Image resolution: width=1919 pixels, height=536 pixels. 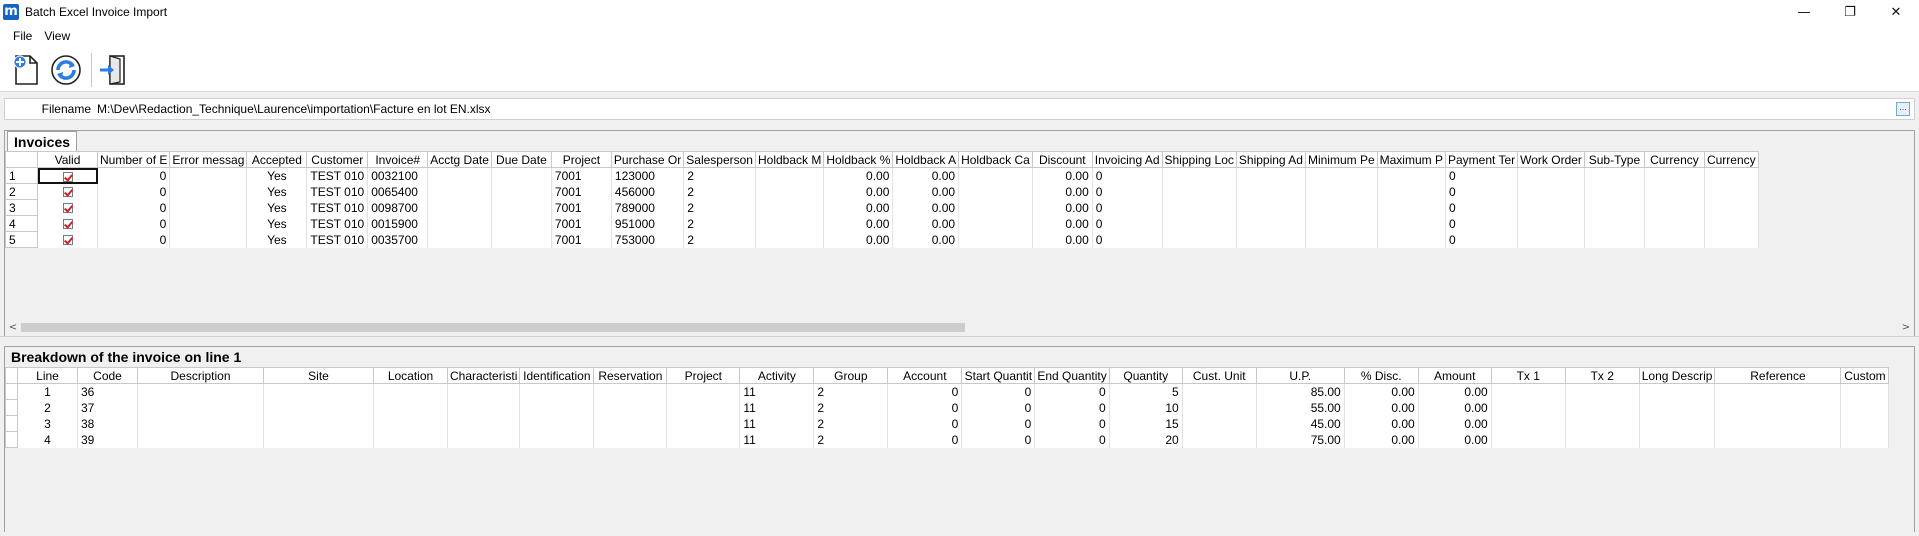 What do you see at coordinates (1145, 391) in the screenshot?
I see `cell-quantity: 5` at bounding box center [1145, 391].